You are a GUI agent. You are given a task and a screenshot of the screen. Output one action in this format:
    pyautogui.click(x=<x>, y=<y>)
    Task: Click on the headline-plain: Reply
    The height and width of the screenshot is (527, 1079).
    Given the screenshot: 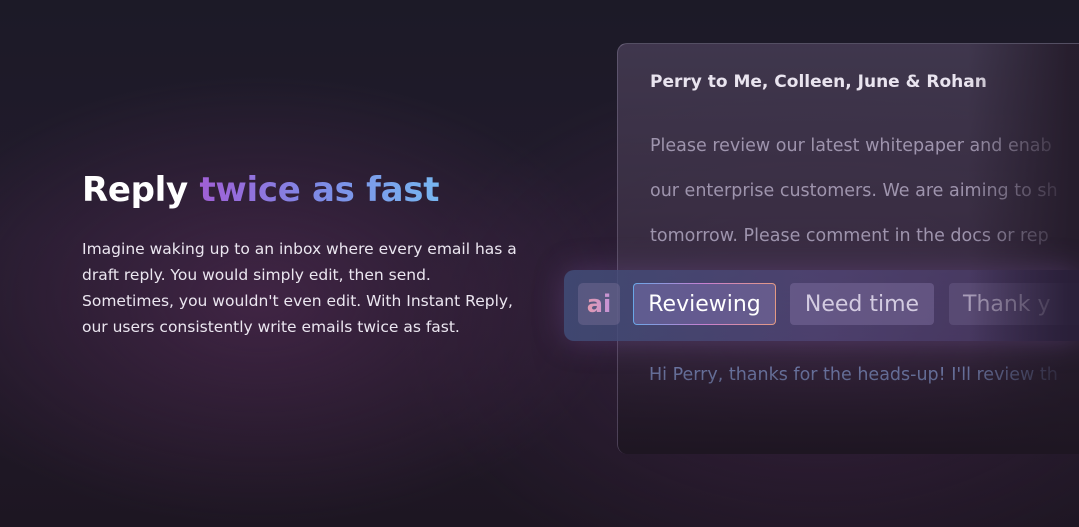 What is the action you would take?
    pyautogui.click(x=141, y=190)
    